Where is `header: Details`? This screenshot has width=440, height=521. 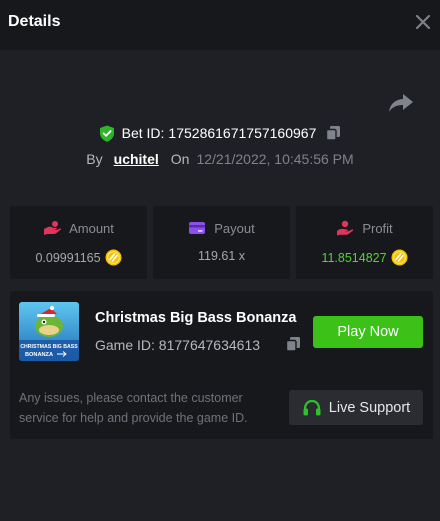 header: Details is located at coordinates (220, 25).